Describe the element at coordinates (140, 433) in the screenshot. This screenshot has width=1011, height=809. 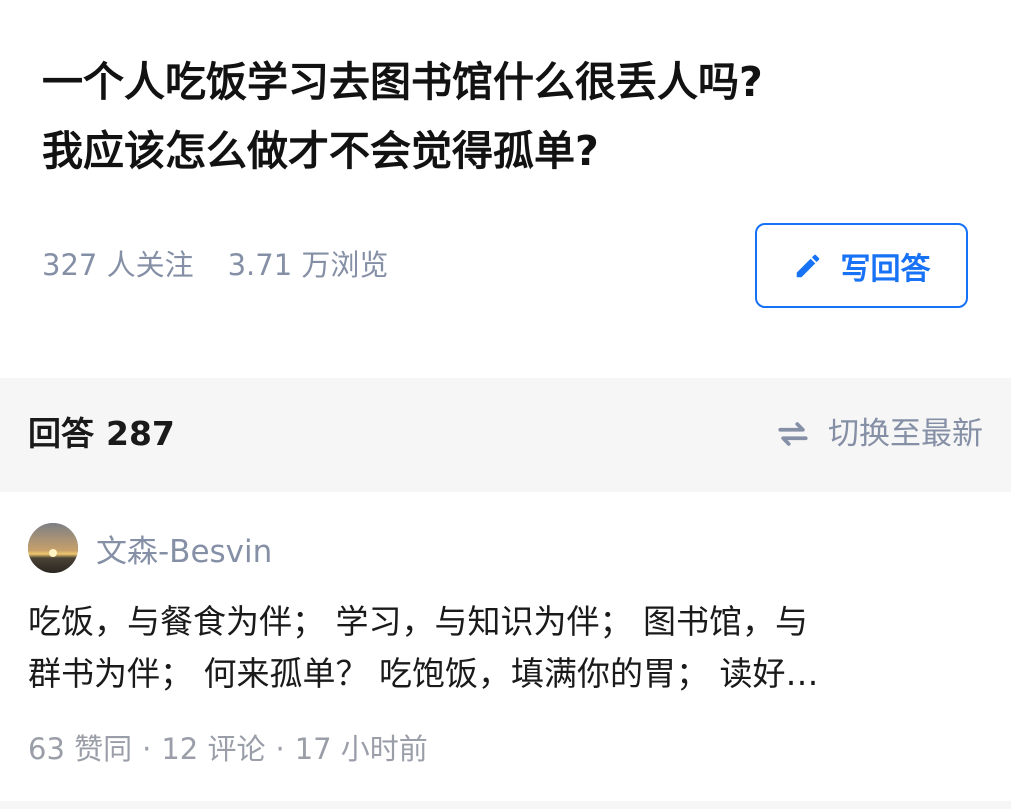
I see `answers-number: 287` at that location.